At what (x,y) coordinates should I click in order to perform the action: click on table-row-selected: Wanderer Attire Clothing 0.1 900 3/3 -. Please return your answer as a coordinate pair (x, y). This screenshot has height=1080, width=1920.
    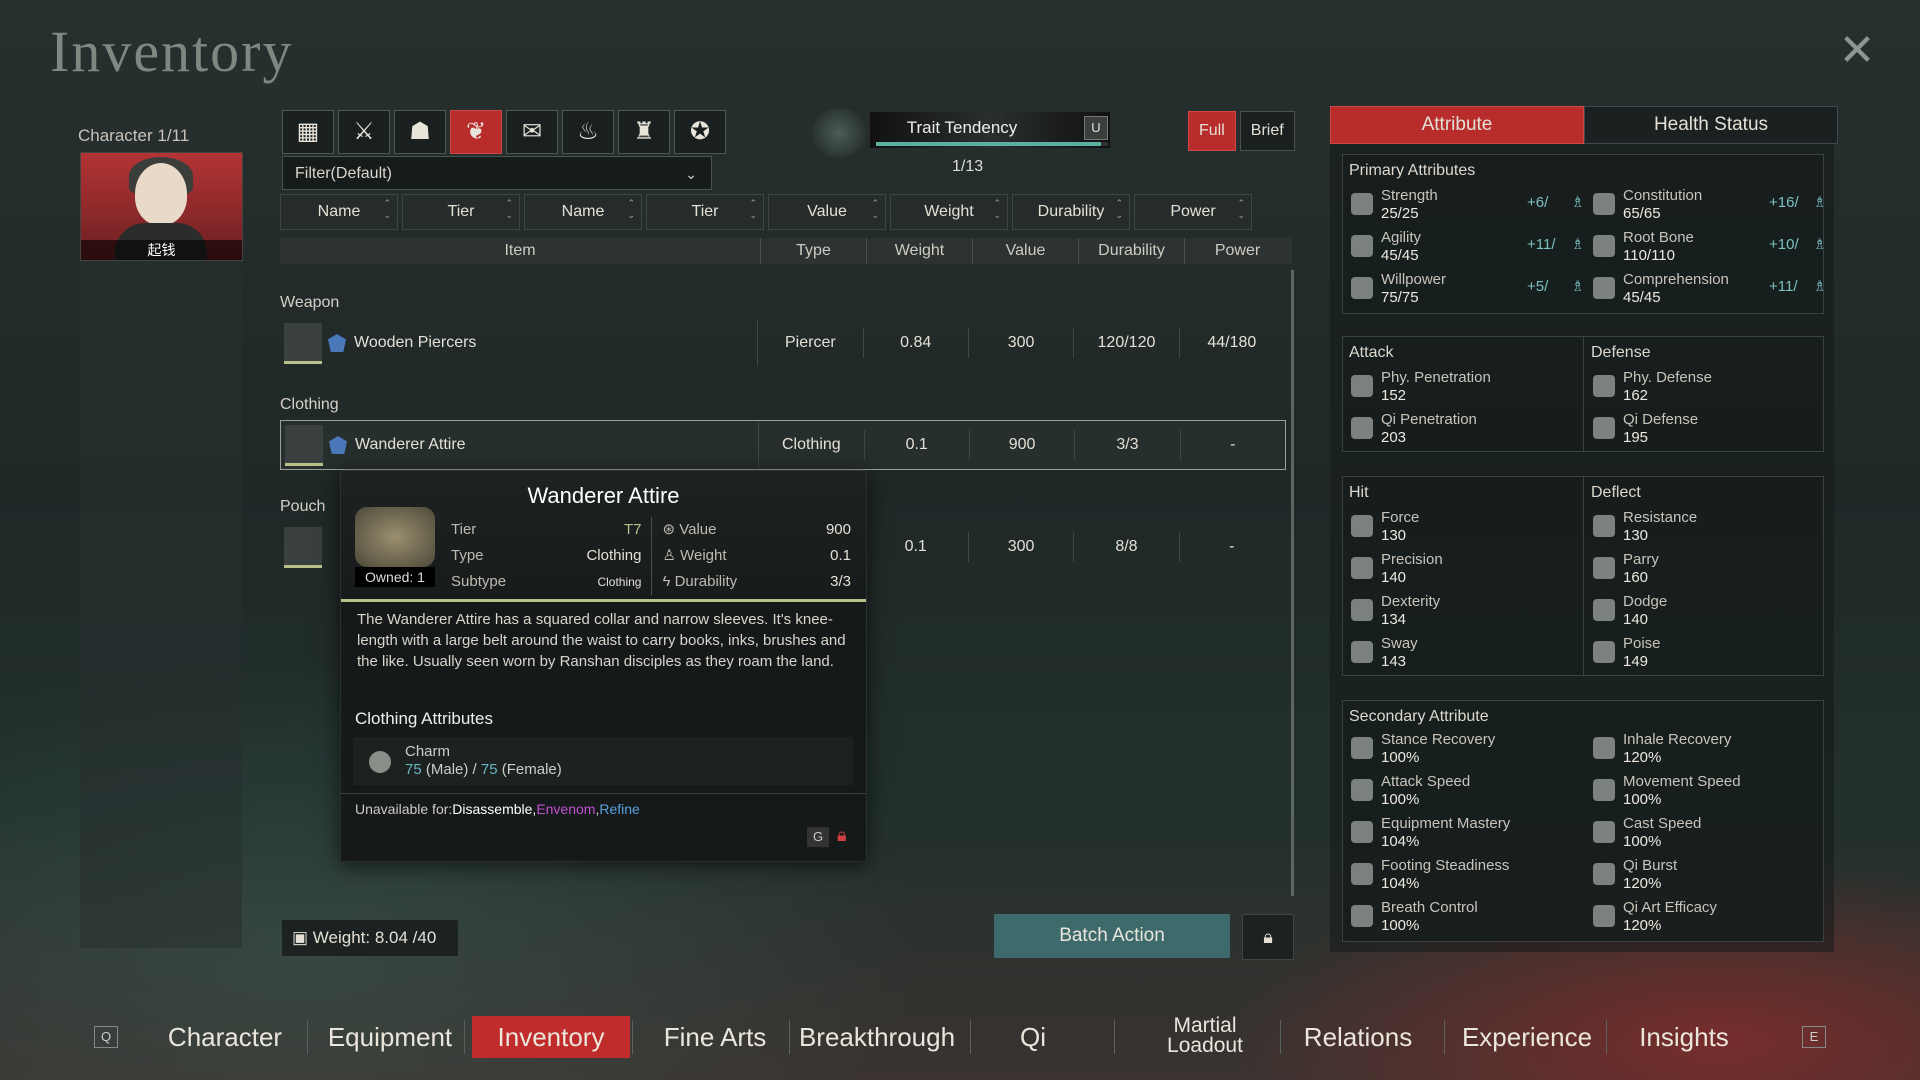
    Looking at the image, I should click on (783, 445).